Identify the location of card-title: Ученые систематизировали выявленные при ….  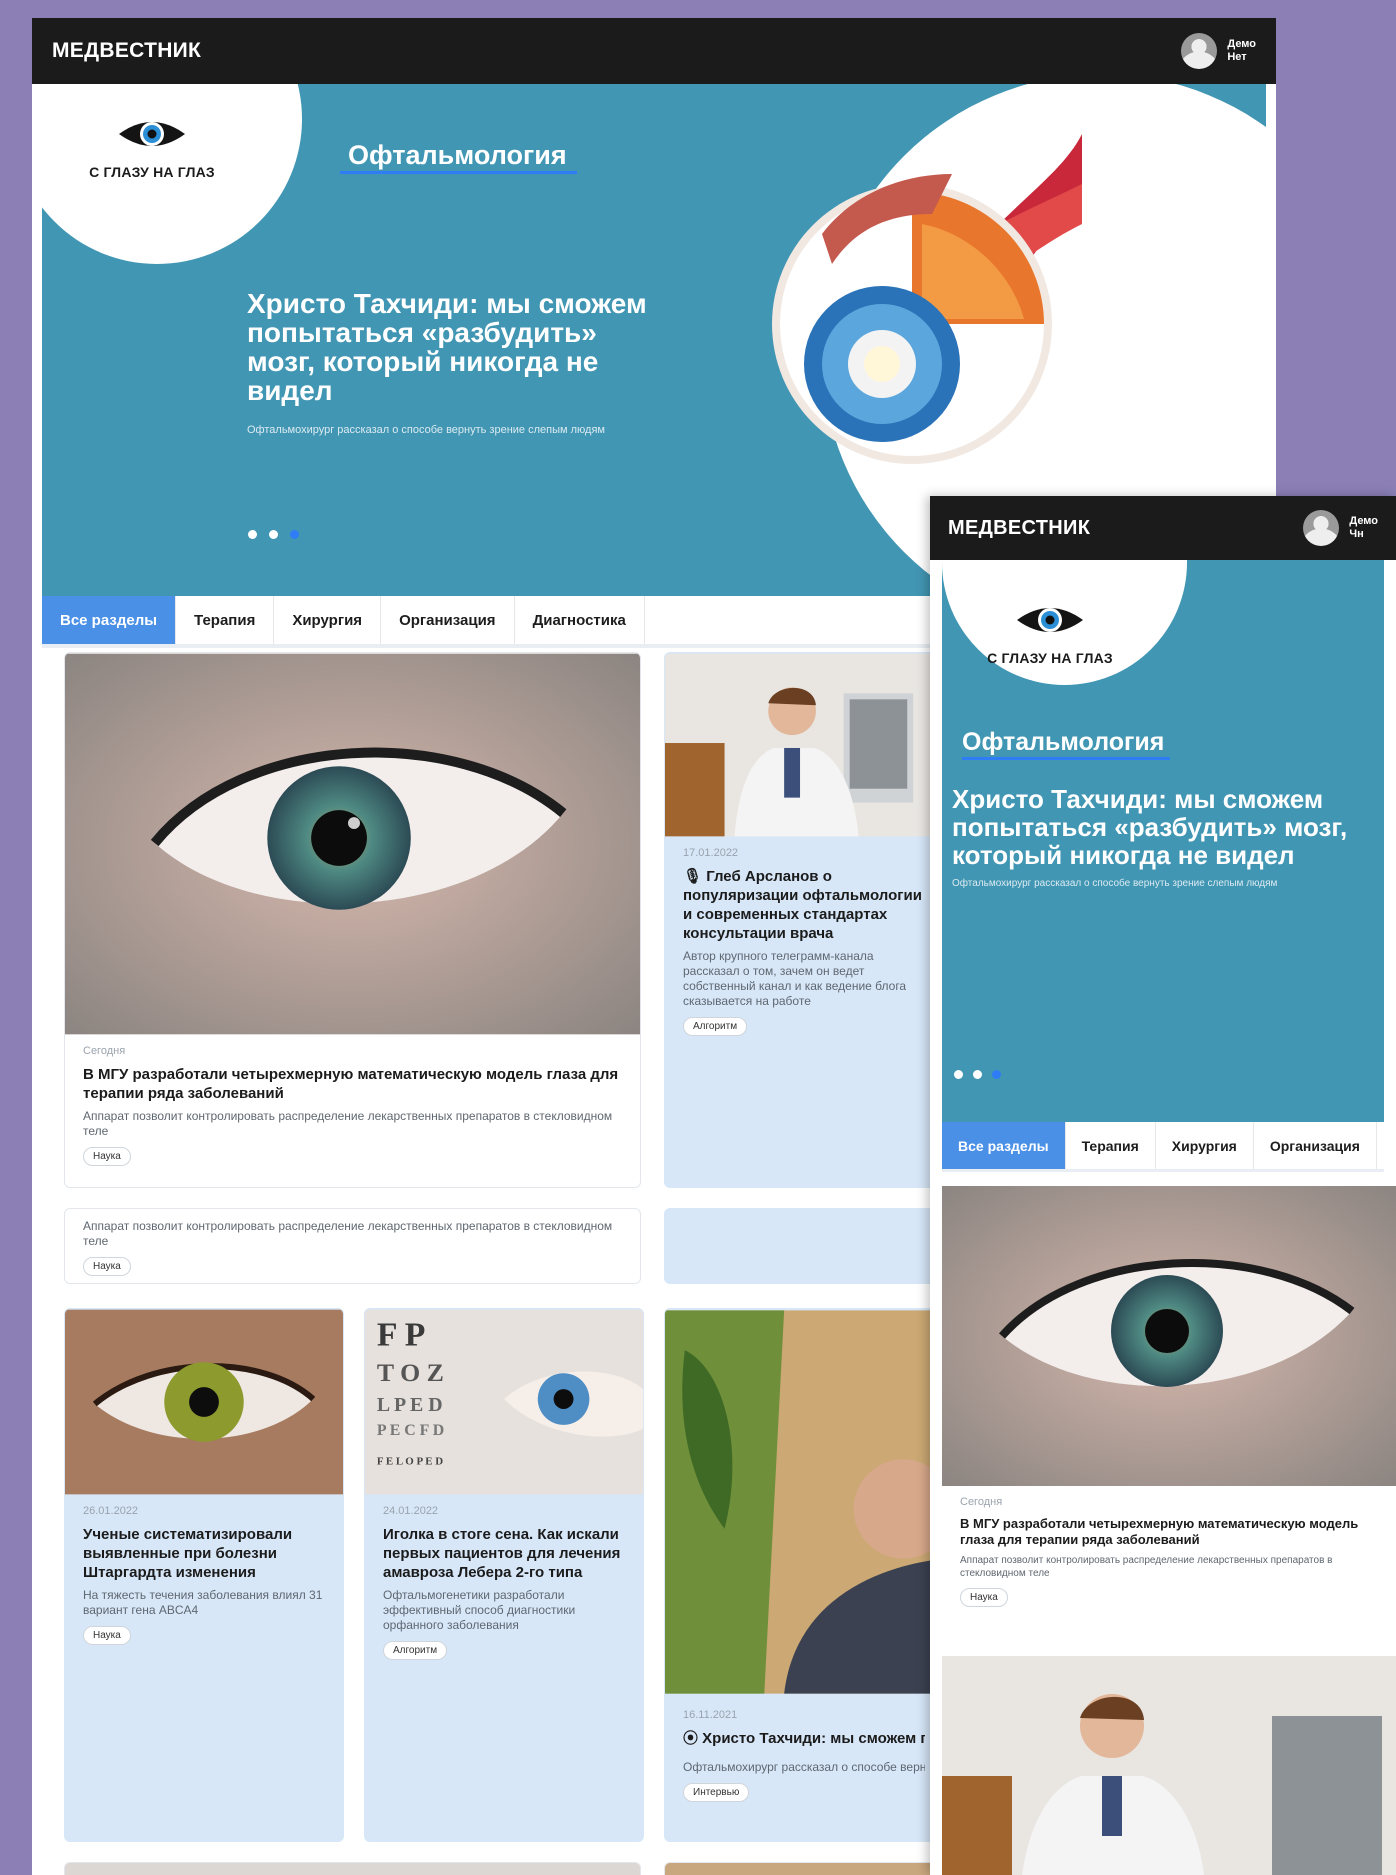
(204, 1553).